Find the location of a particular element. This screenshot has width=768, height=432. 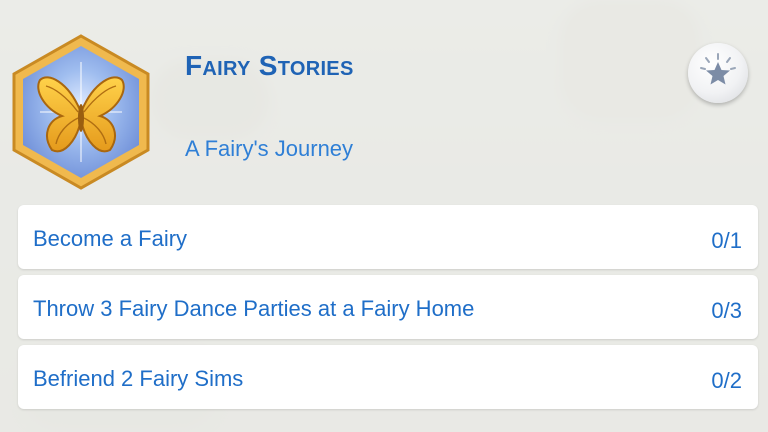

goal-row-befriend-sims: Befriend 2 Fairy Sims 0/2 is located at coordinates (388, 377).